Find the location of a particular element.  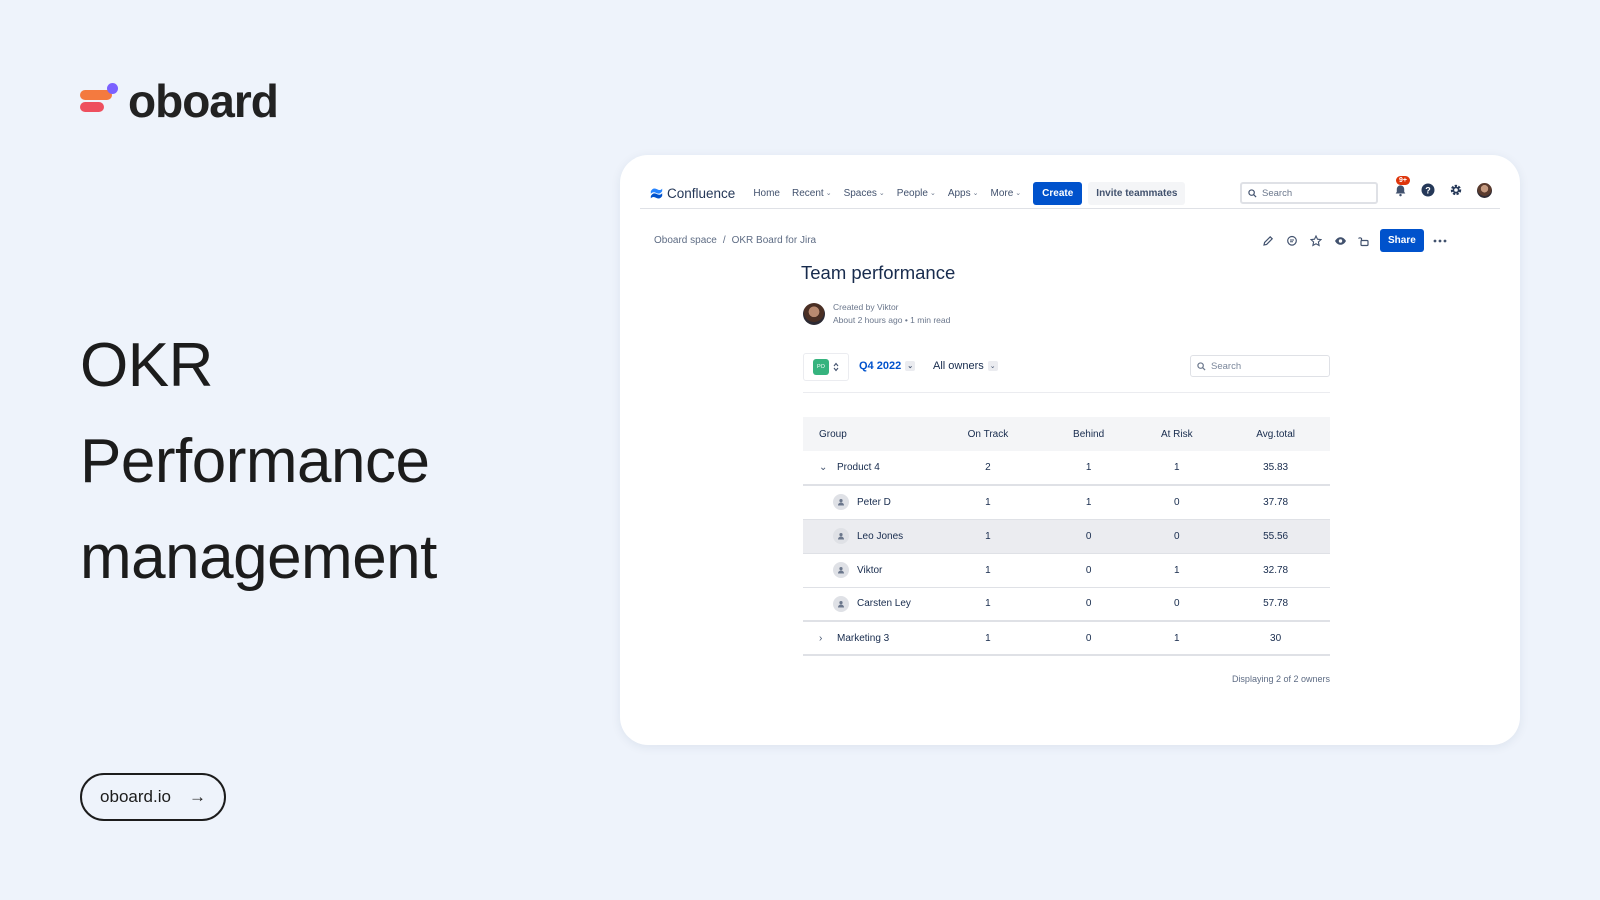

notifications-button: 9+ is located at coordinates (1401, 187).